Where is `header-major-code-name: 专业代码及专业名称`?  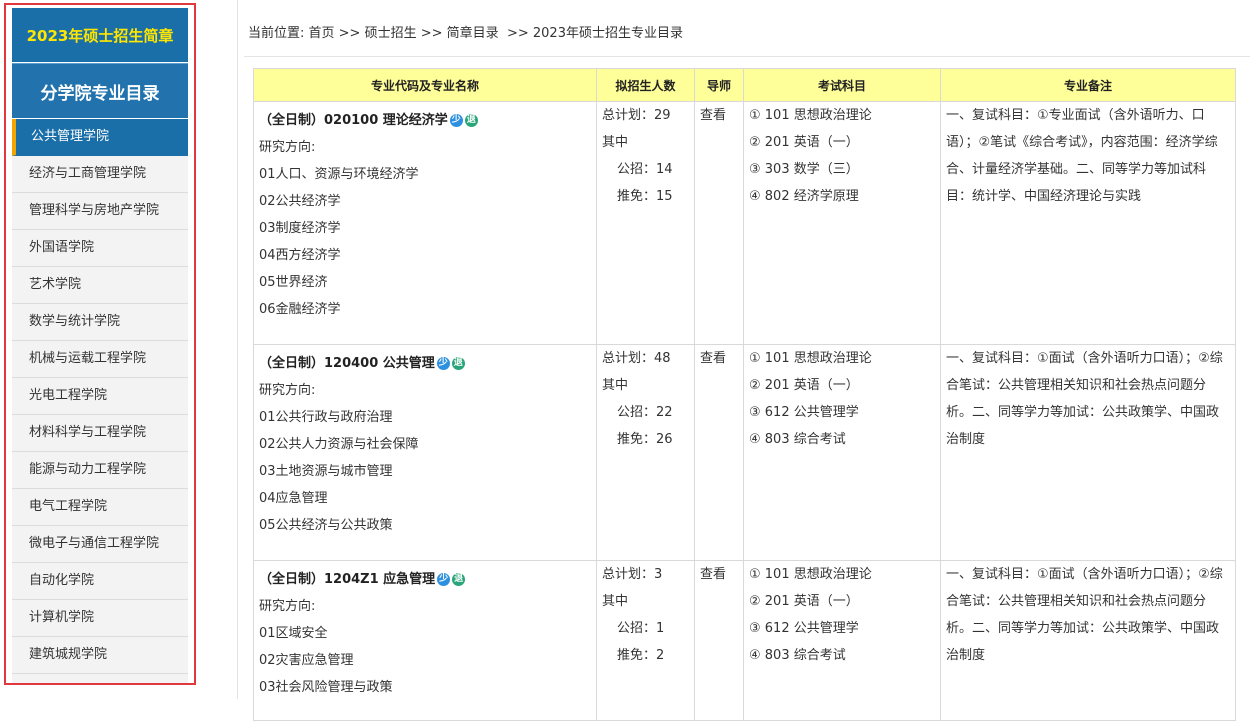
header-major-code-name: 专业代码及专业名称 is located at coordinates (425, 85).